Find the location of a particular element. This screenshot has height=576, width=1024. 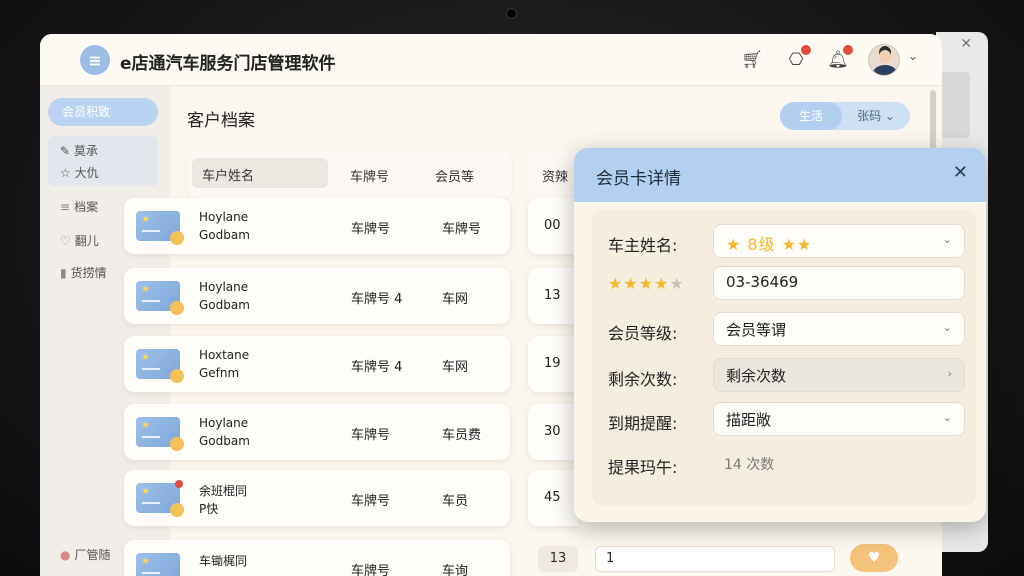

count-cell: 00 is located at coordinates (552, 225).